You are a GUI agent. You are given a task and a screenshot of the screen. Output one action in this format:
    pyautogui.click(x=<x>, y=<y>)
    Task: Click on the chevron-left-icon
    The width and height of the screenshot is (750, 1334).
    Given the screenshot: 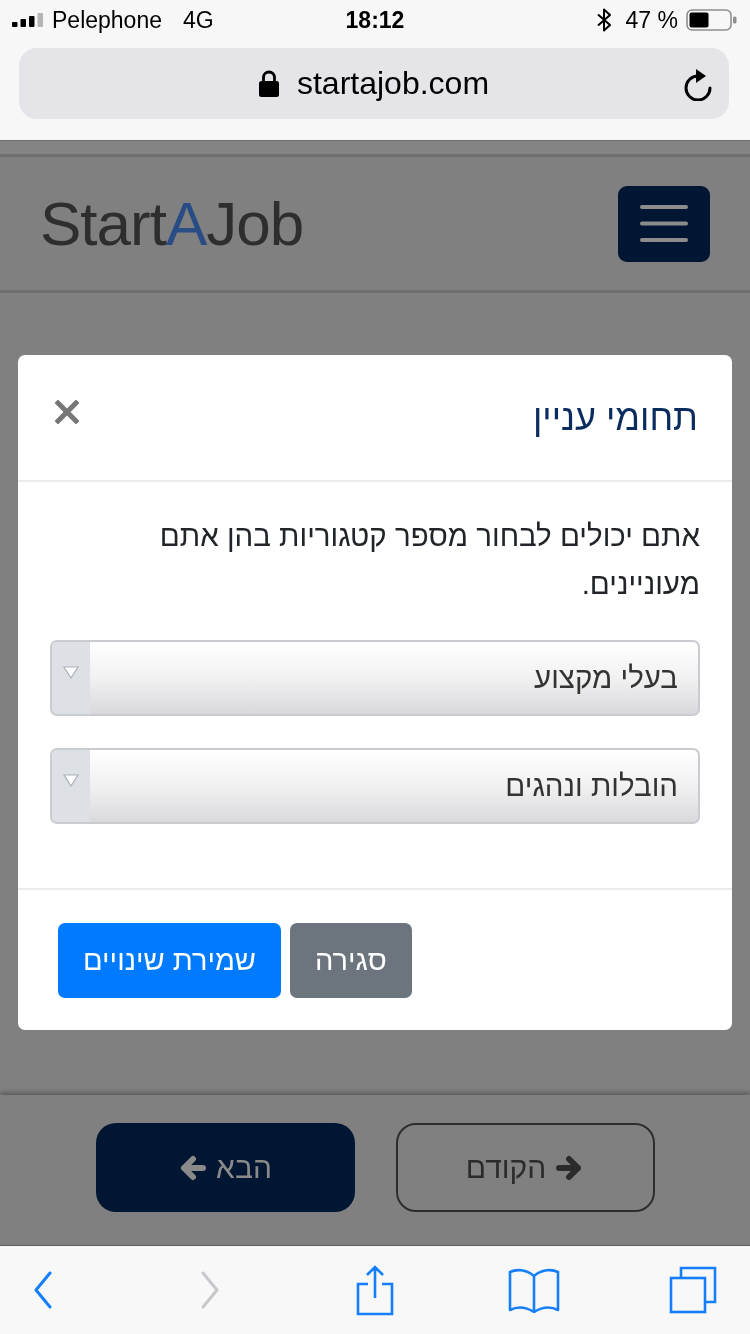 What is the action you would take?
    pyautogui.click(x=43, y=1290)
    